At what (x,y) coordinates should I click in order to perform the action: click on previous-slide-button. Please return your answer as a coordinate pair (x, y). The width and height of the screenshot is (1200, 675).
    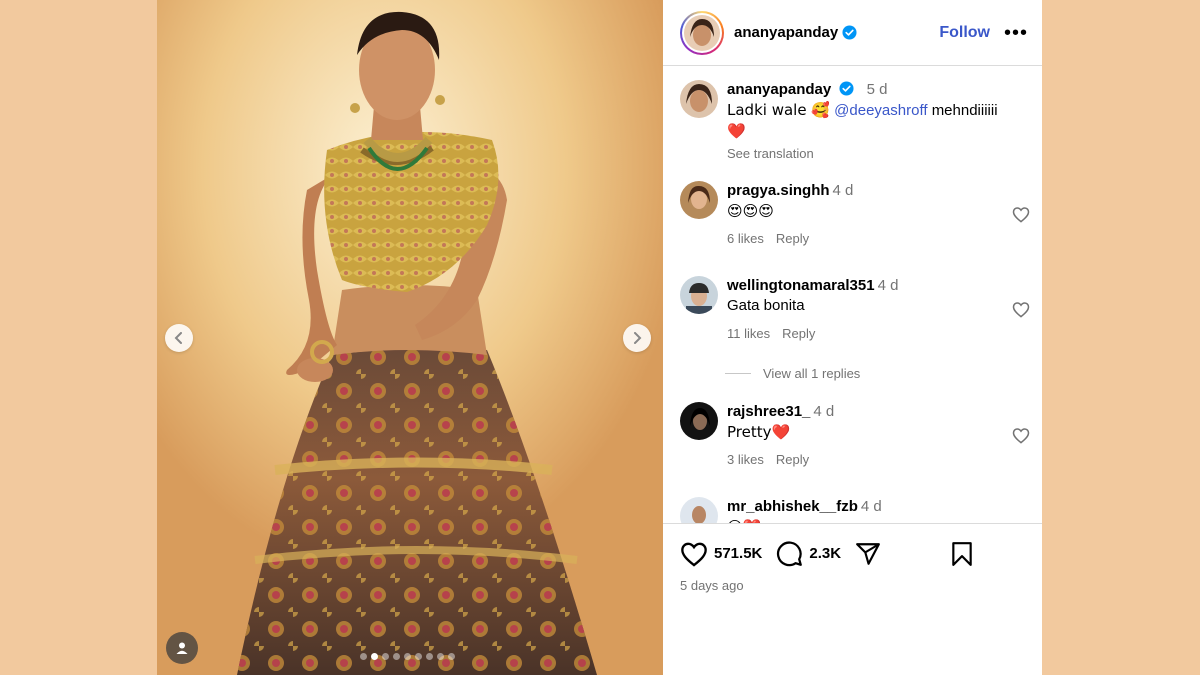
    Looking at the image, I should click on (179, 338).